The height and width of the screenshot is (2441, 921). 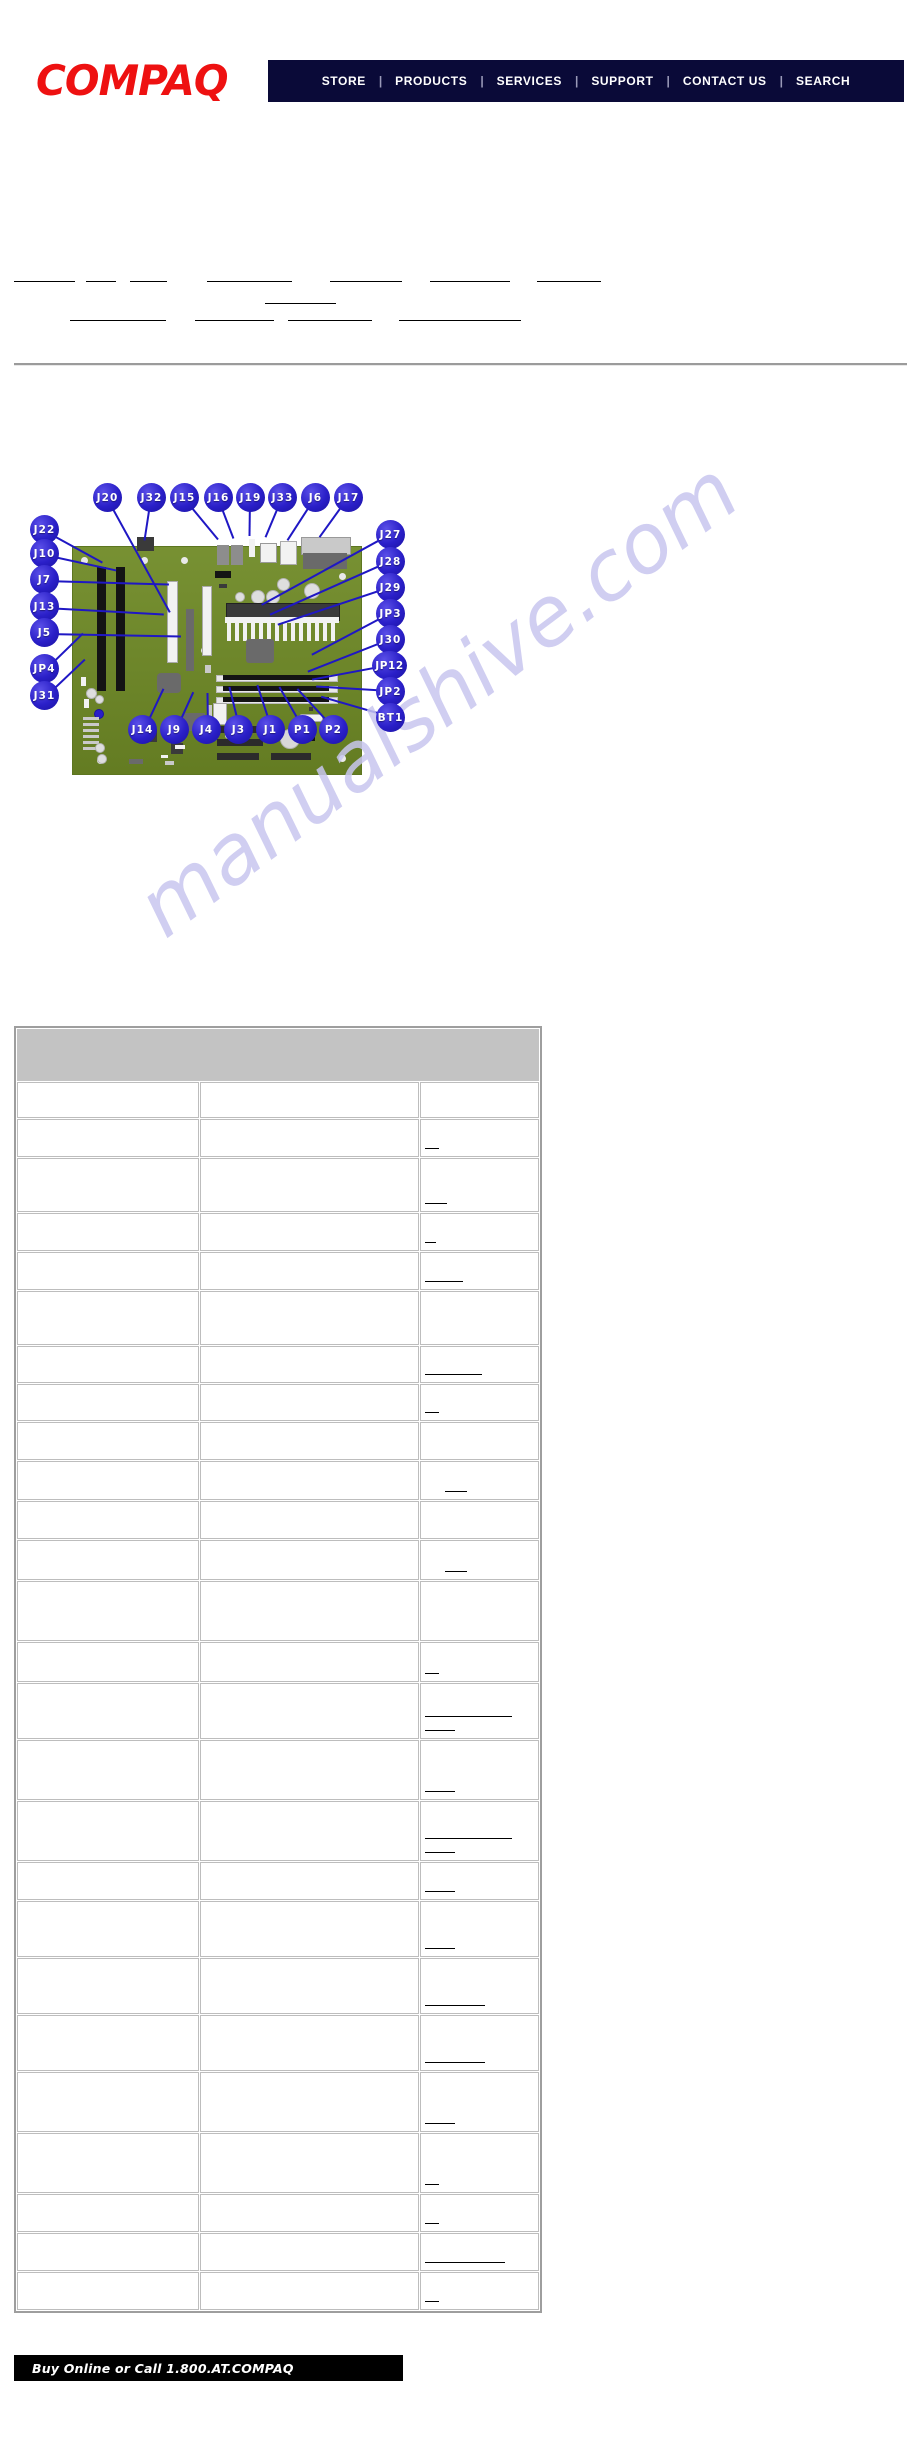 What do you see at coordinates (208, 2368) in the screenshot?
I see `footer-bar: Buy Online or Call 1.800.AT.COMPAQ` at bounding box center [208, 2368].